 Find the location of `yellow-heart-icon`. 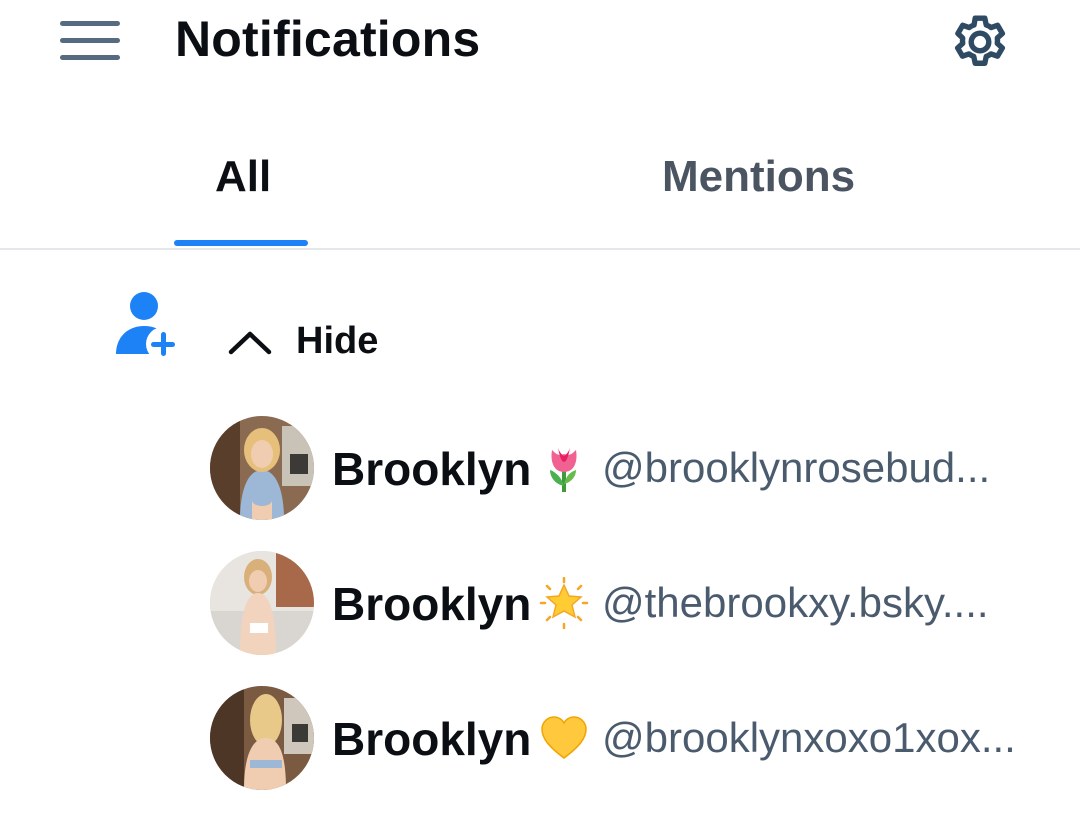

yellow-heart-icon is located at coordinates (564, 738).